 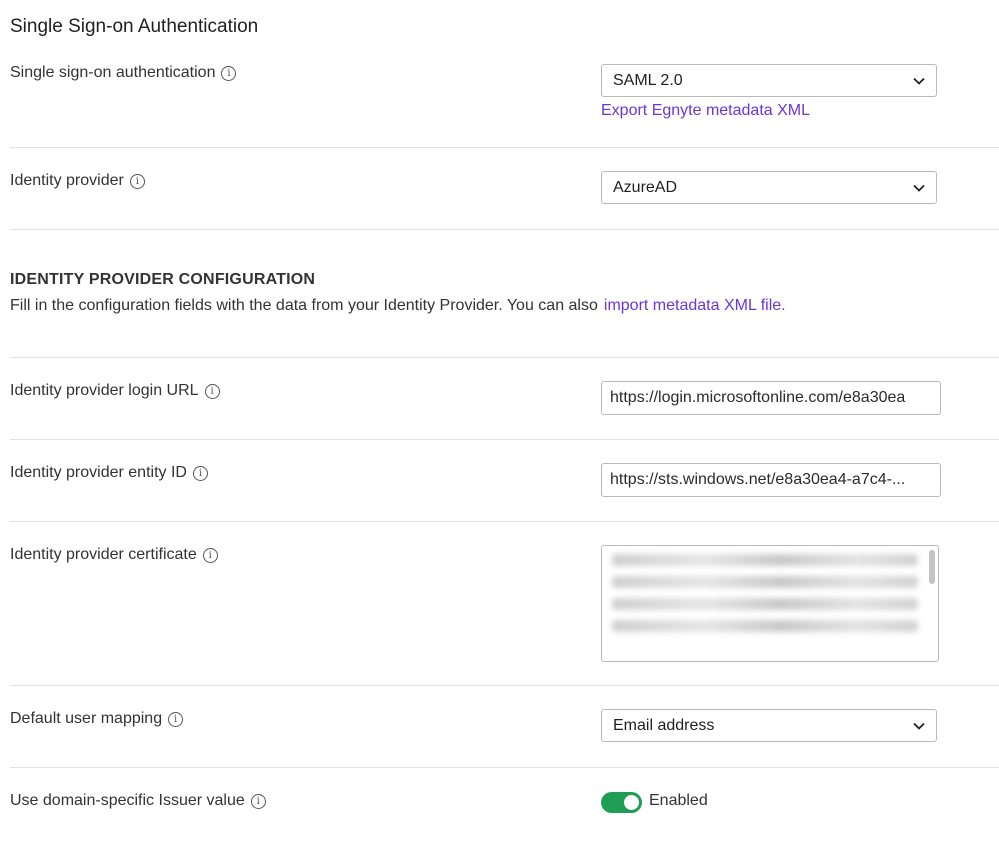 I want to click on section-heading: IDENTITY PROVIDER CONFIGURATION, so click(x=163, y=279).